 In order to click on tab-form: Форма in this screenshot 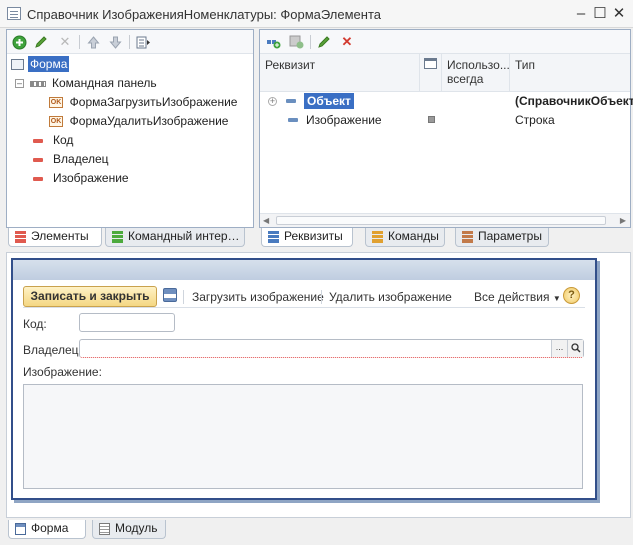, I will do `click(47, 529)`.